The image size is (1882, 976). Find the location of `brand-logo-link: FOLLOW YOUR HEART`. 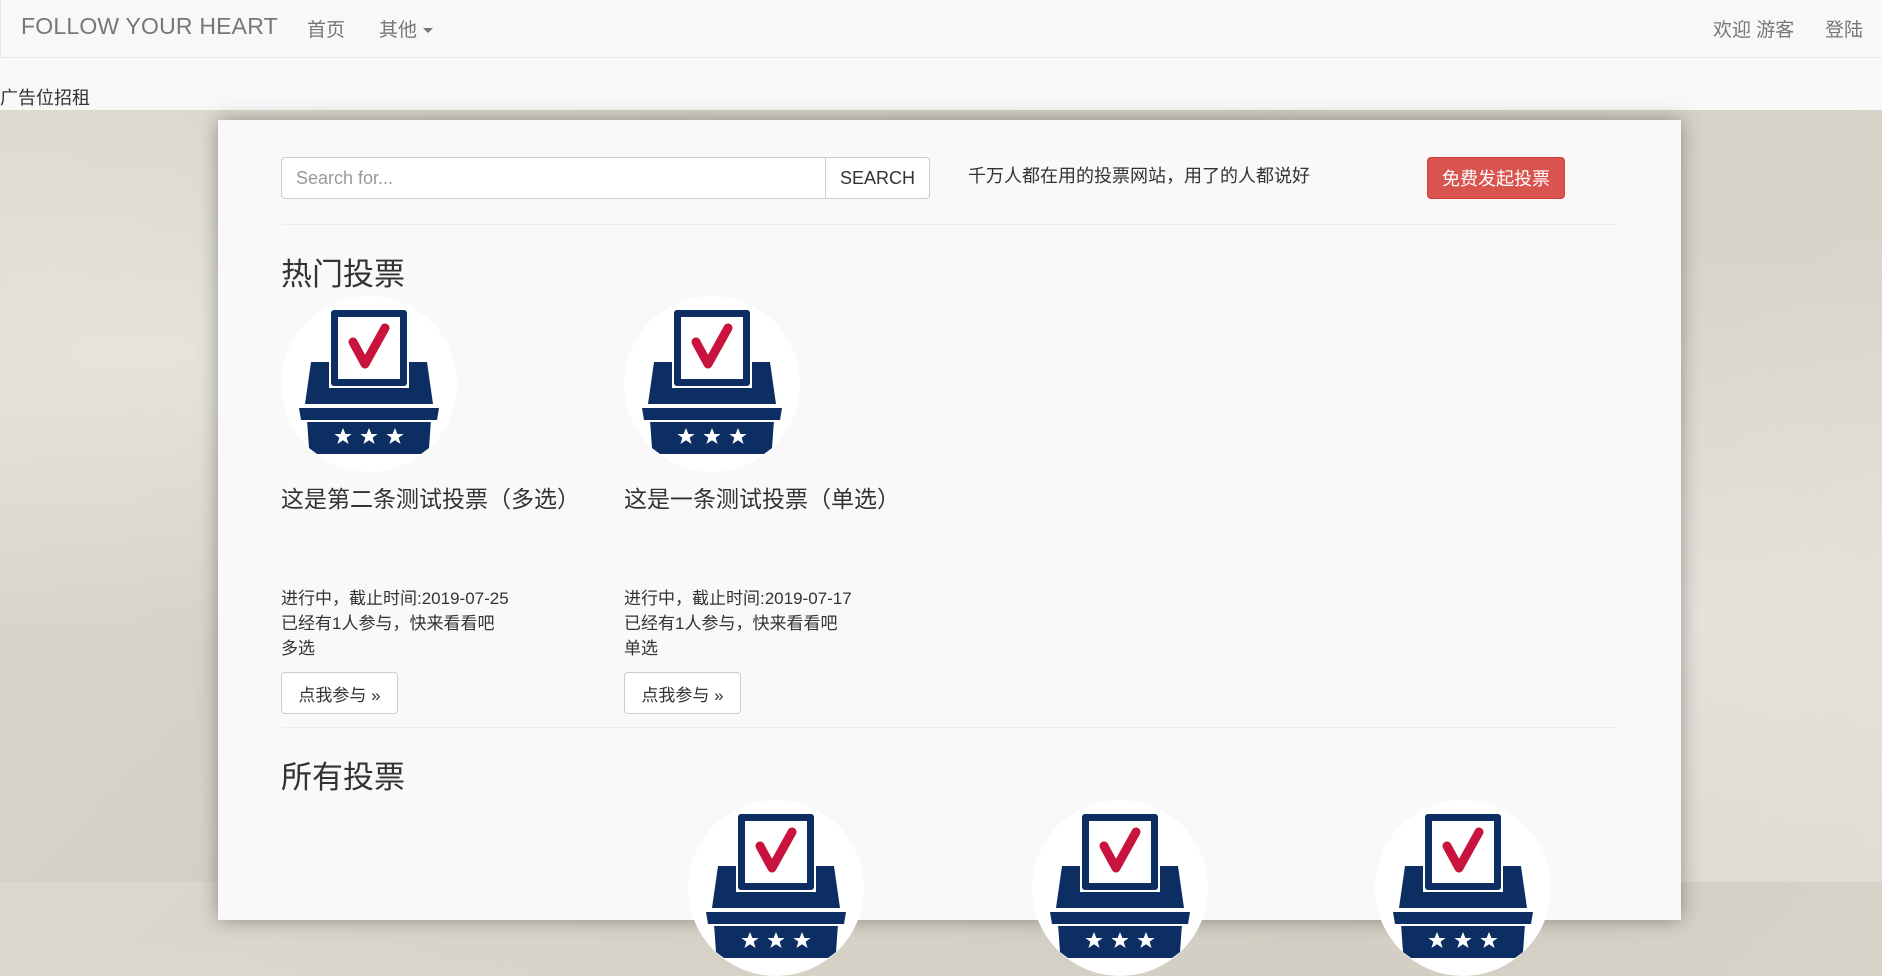

brand-logo-link: FOLLOW YOUR HEART is located at coordinates (149, 26).